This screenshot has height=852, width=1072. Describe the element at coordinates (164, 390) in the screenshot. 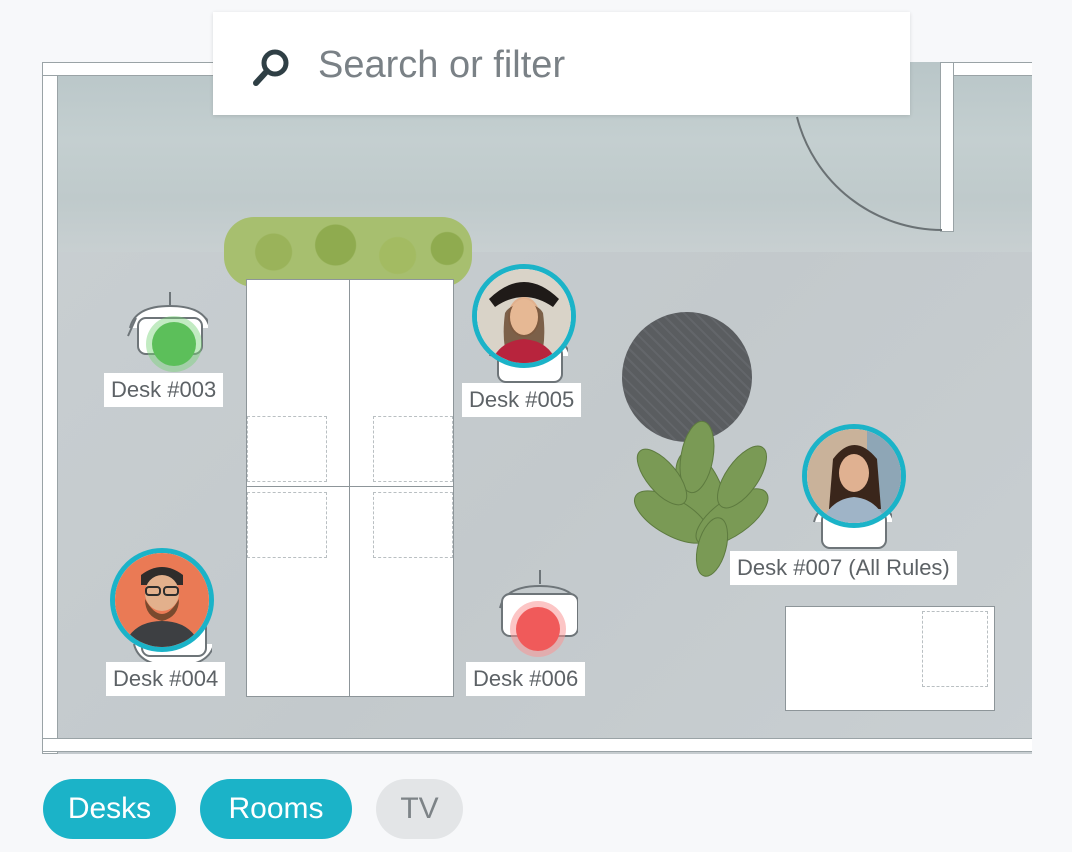

I see `desk-label-003: Desk #003` at that location.